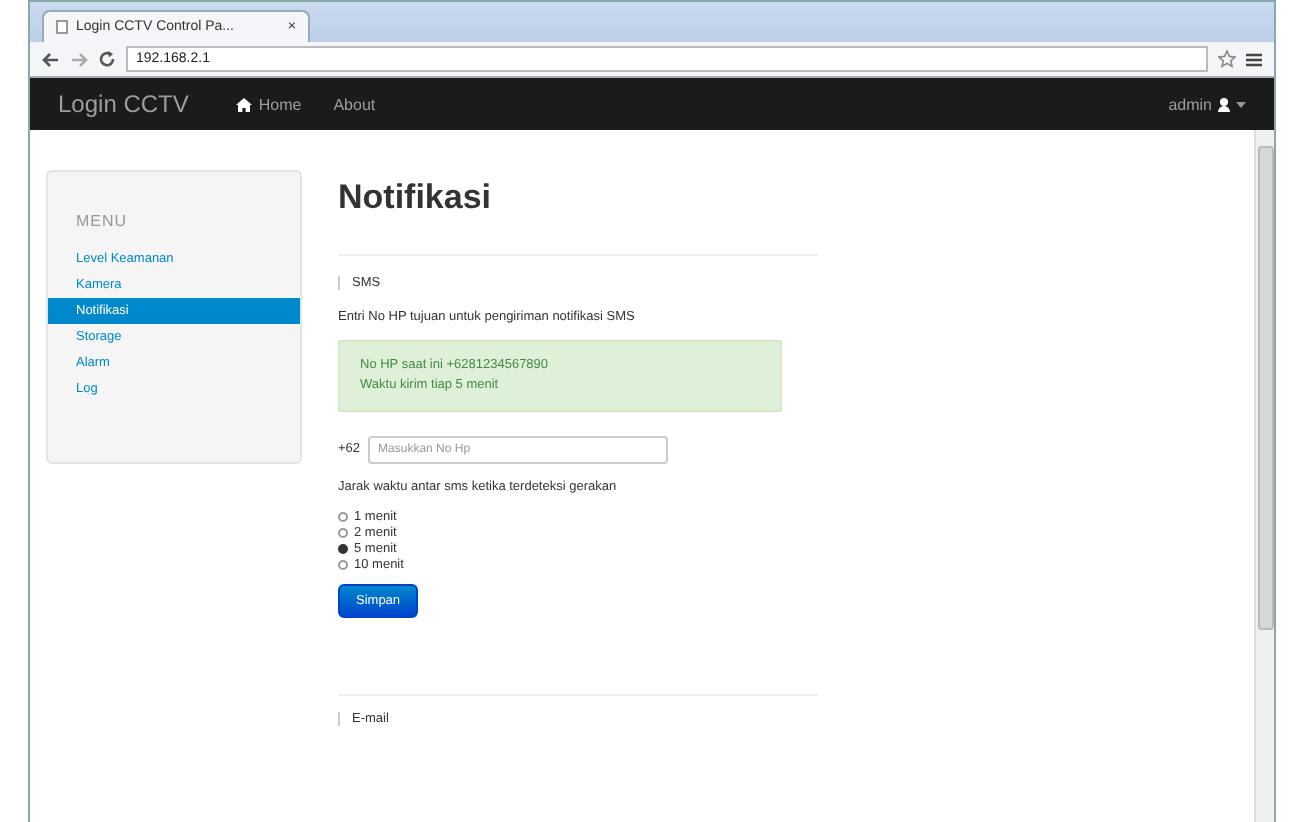 The width and height of the screenshot is (1296, 822). Describe the element at coordinates (269, 104) in the screenshot. I see `nav-link: Home` at that location.